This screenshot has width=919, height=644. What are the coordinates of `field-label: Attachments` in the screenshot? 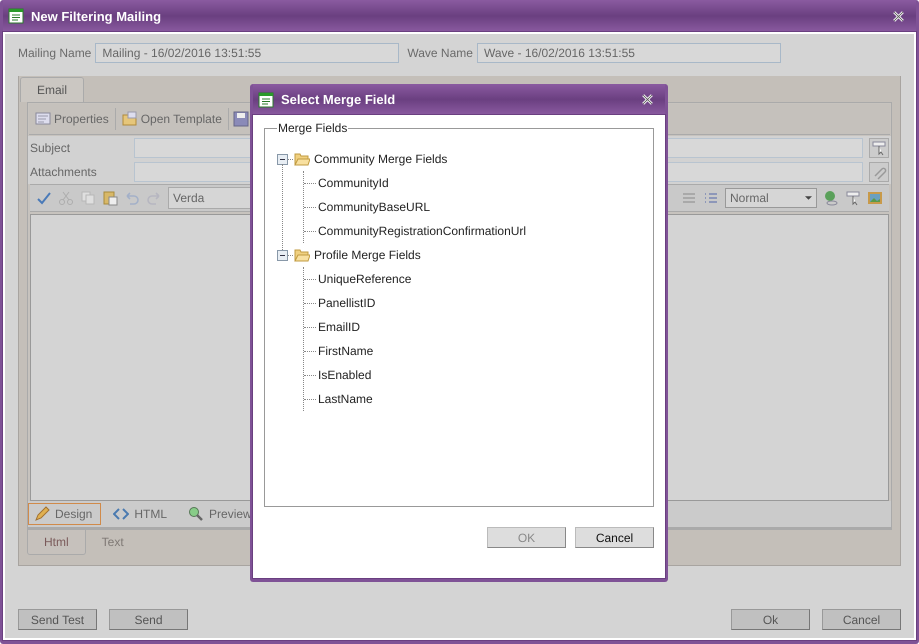 It's located at (64, 172).